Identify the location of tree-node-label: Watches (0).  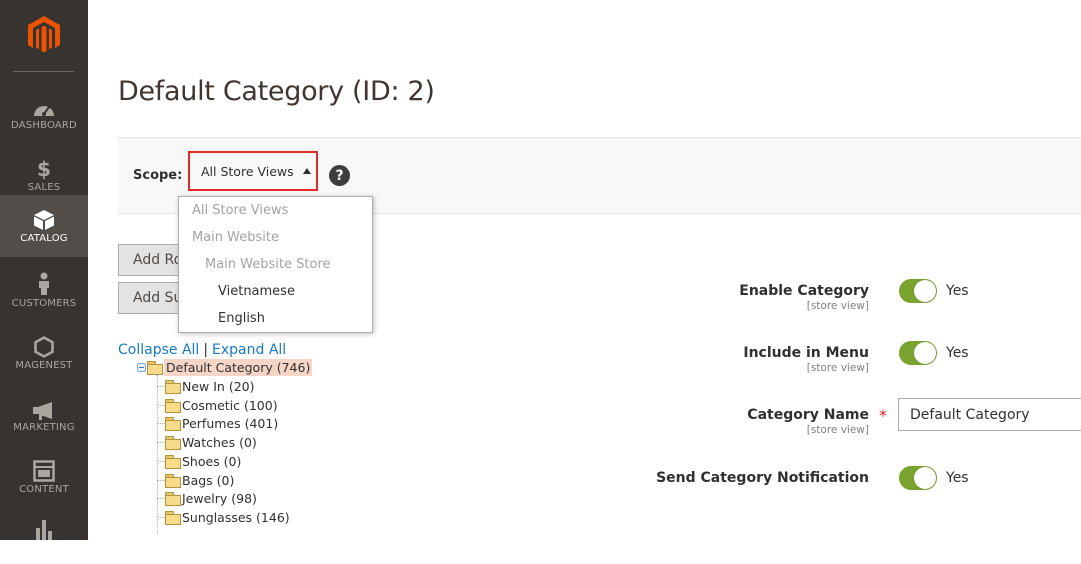
(219, 442).